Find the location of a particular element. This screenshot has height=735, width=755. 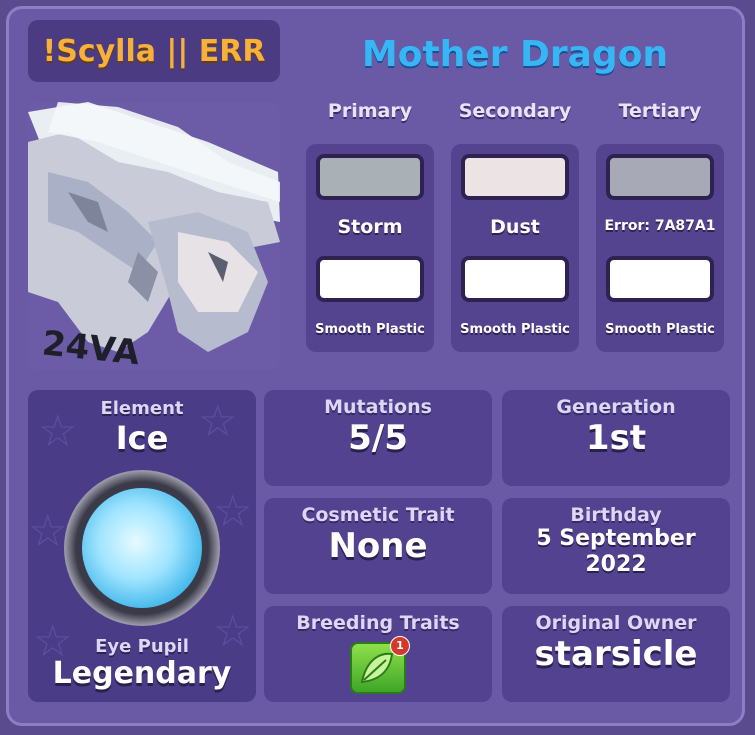

mutations-panel: Mutations 5/5 is located at coordinates (378, 438).